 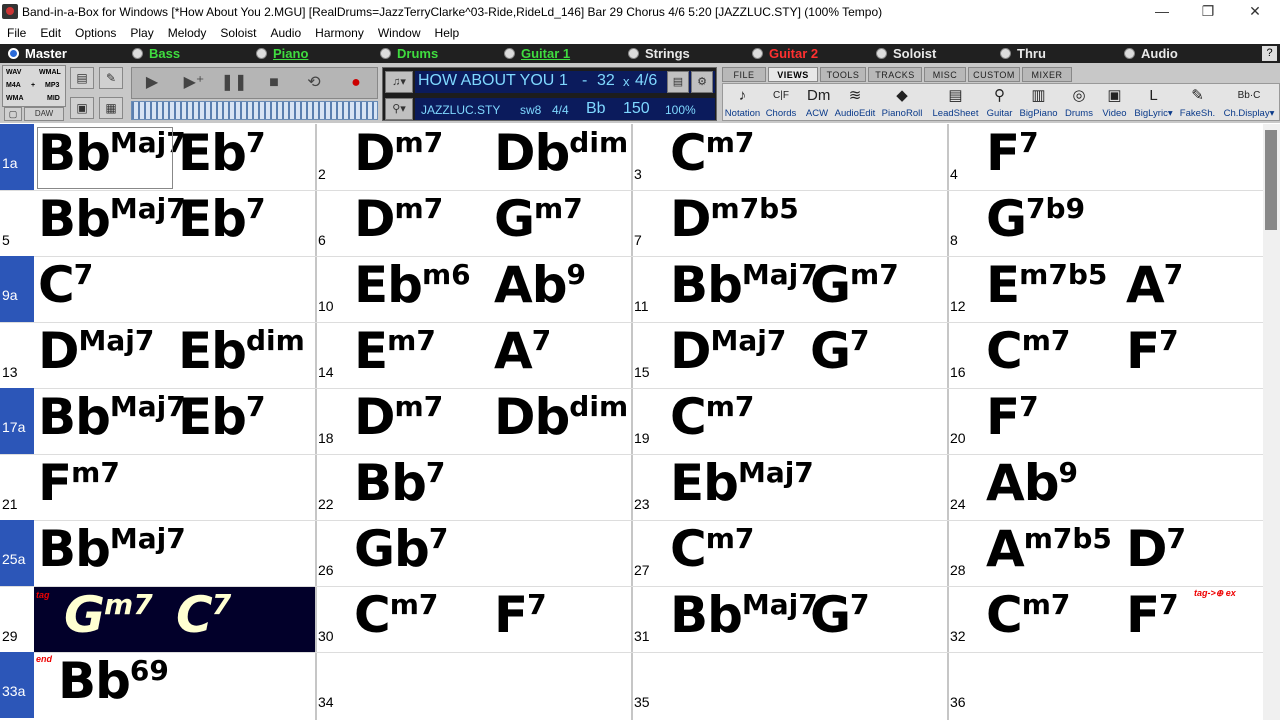 I want to click on bar-13: 13 DMaj7 Ebdim, so click(x=157, y=355).